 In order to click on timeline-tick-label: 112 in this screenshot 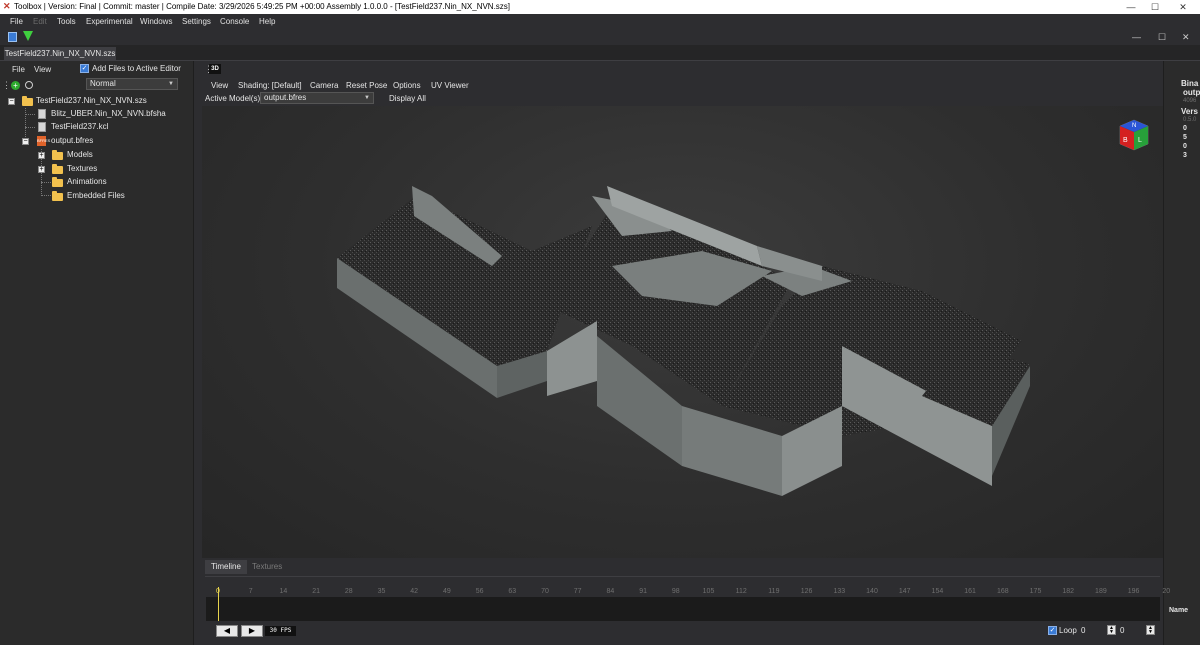, I will do `click(741, 591)`.